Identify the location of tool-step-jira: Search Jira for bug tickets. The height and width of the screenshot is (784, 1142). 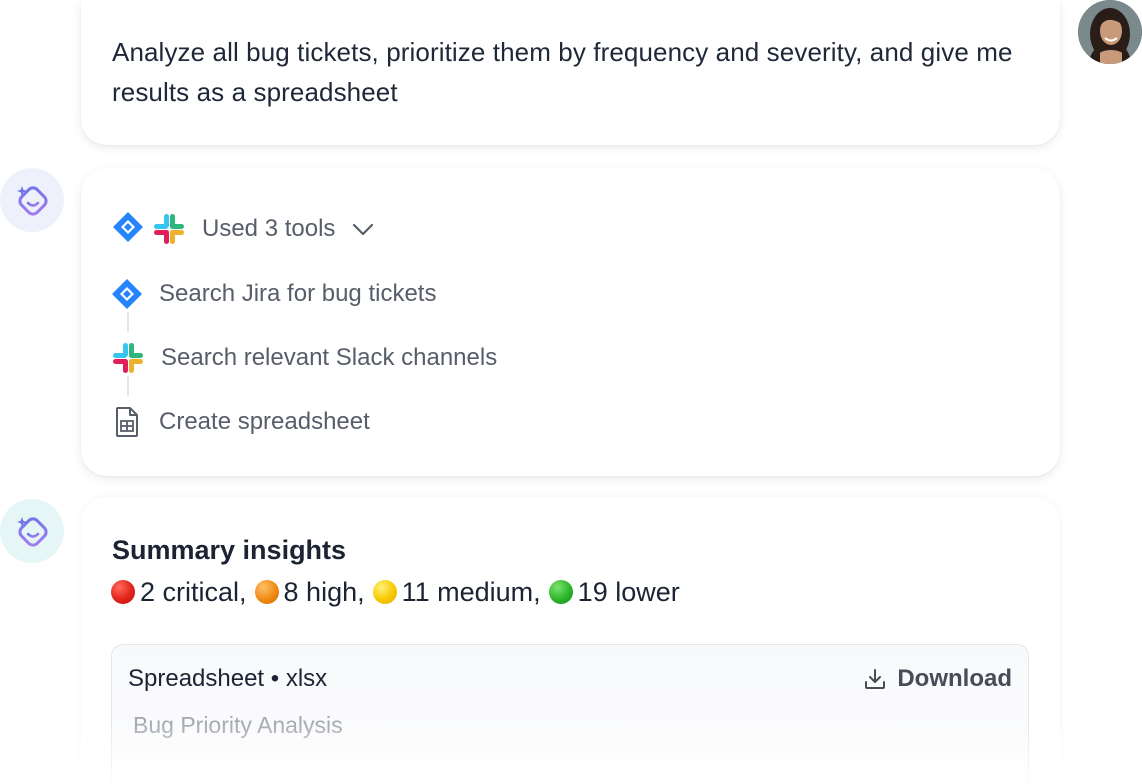
(273, 294).